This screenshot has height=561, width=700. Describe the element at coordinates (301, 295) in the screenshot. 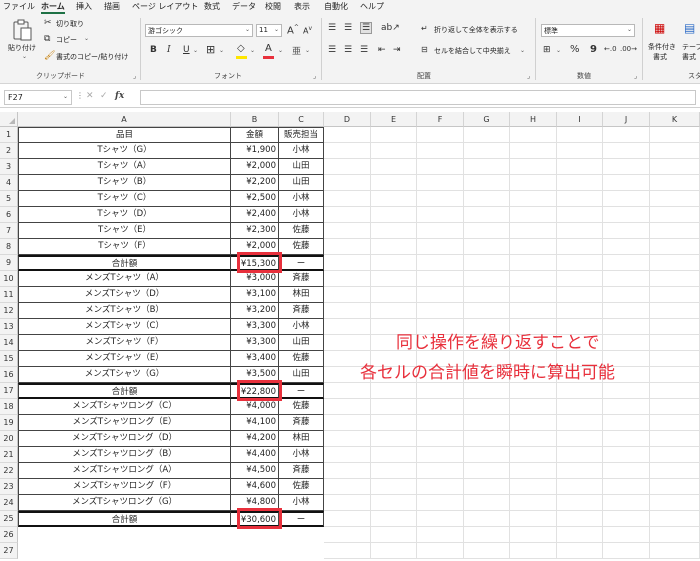

I see `staff-cell: 林田` at that location.